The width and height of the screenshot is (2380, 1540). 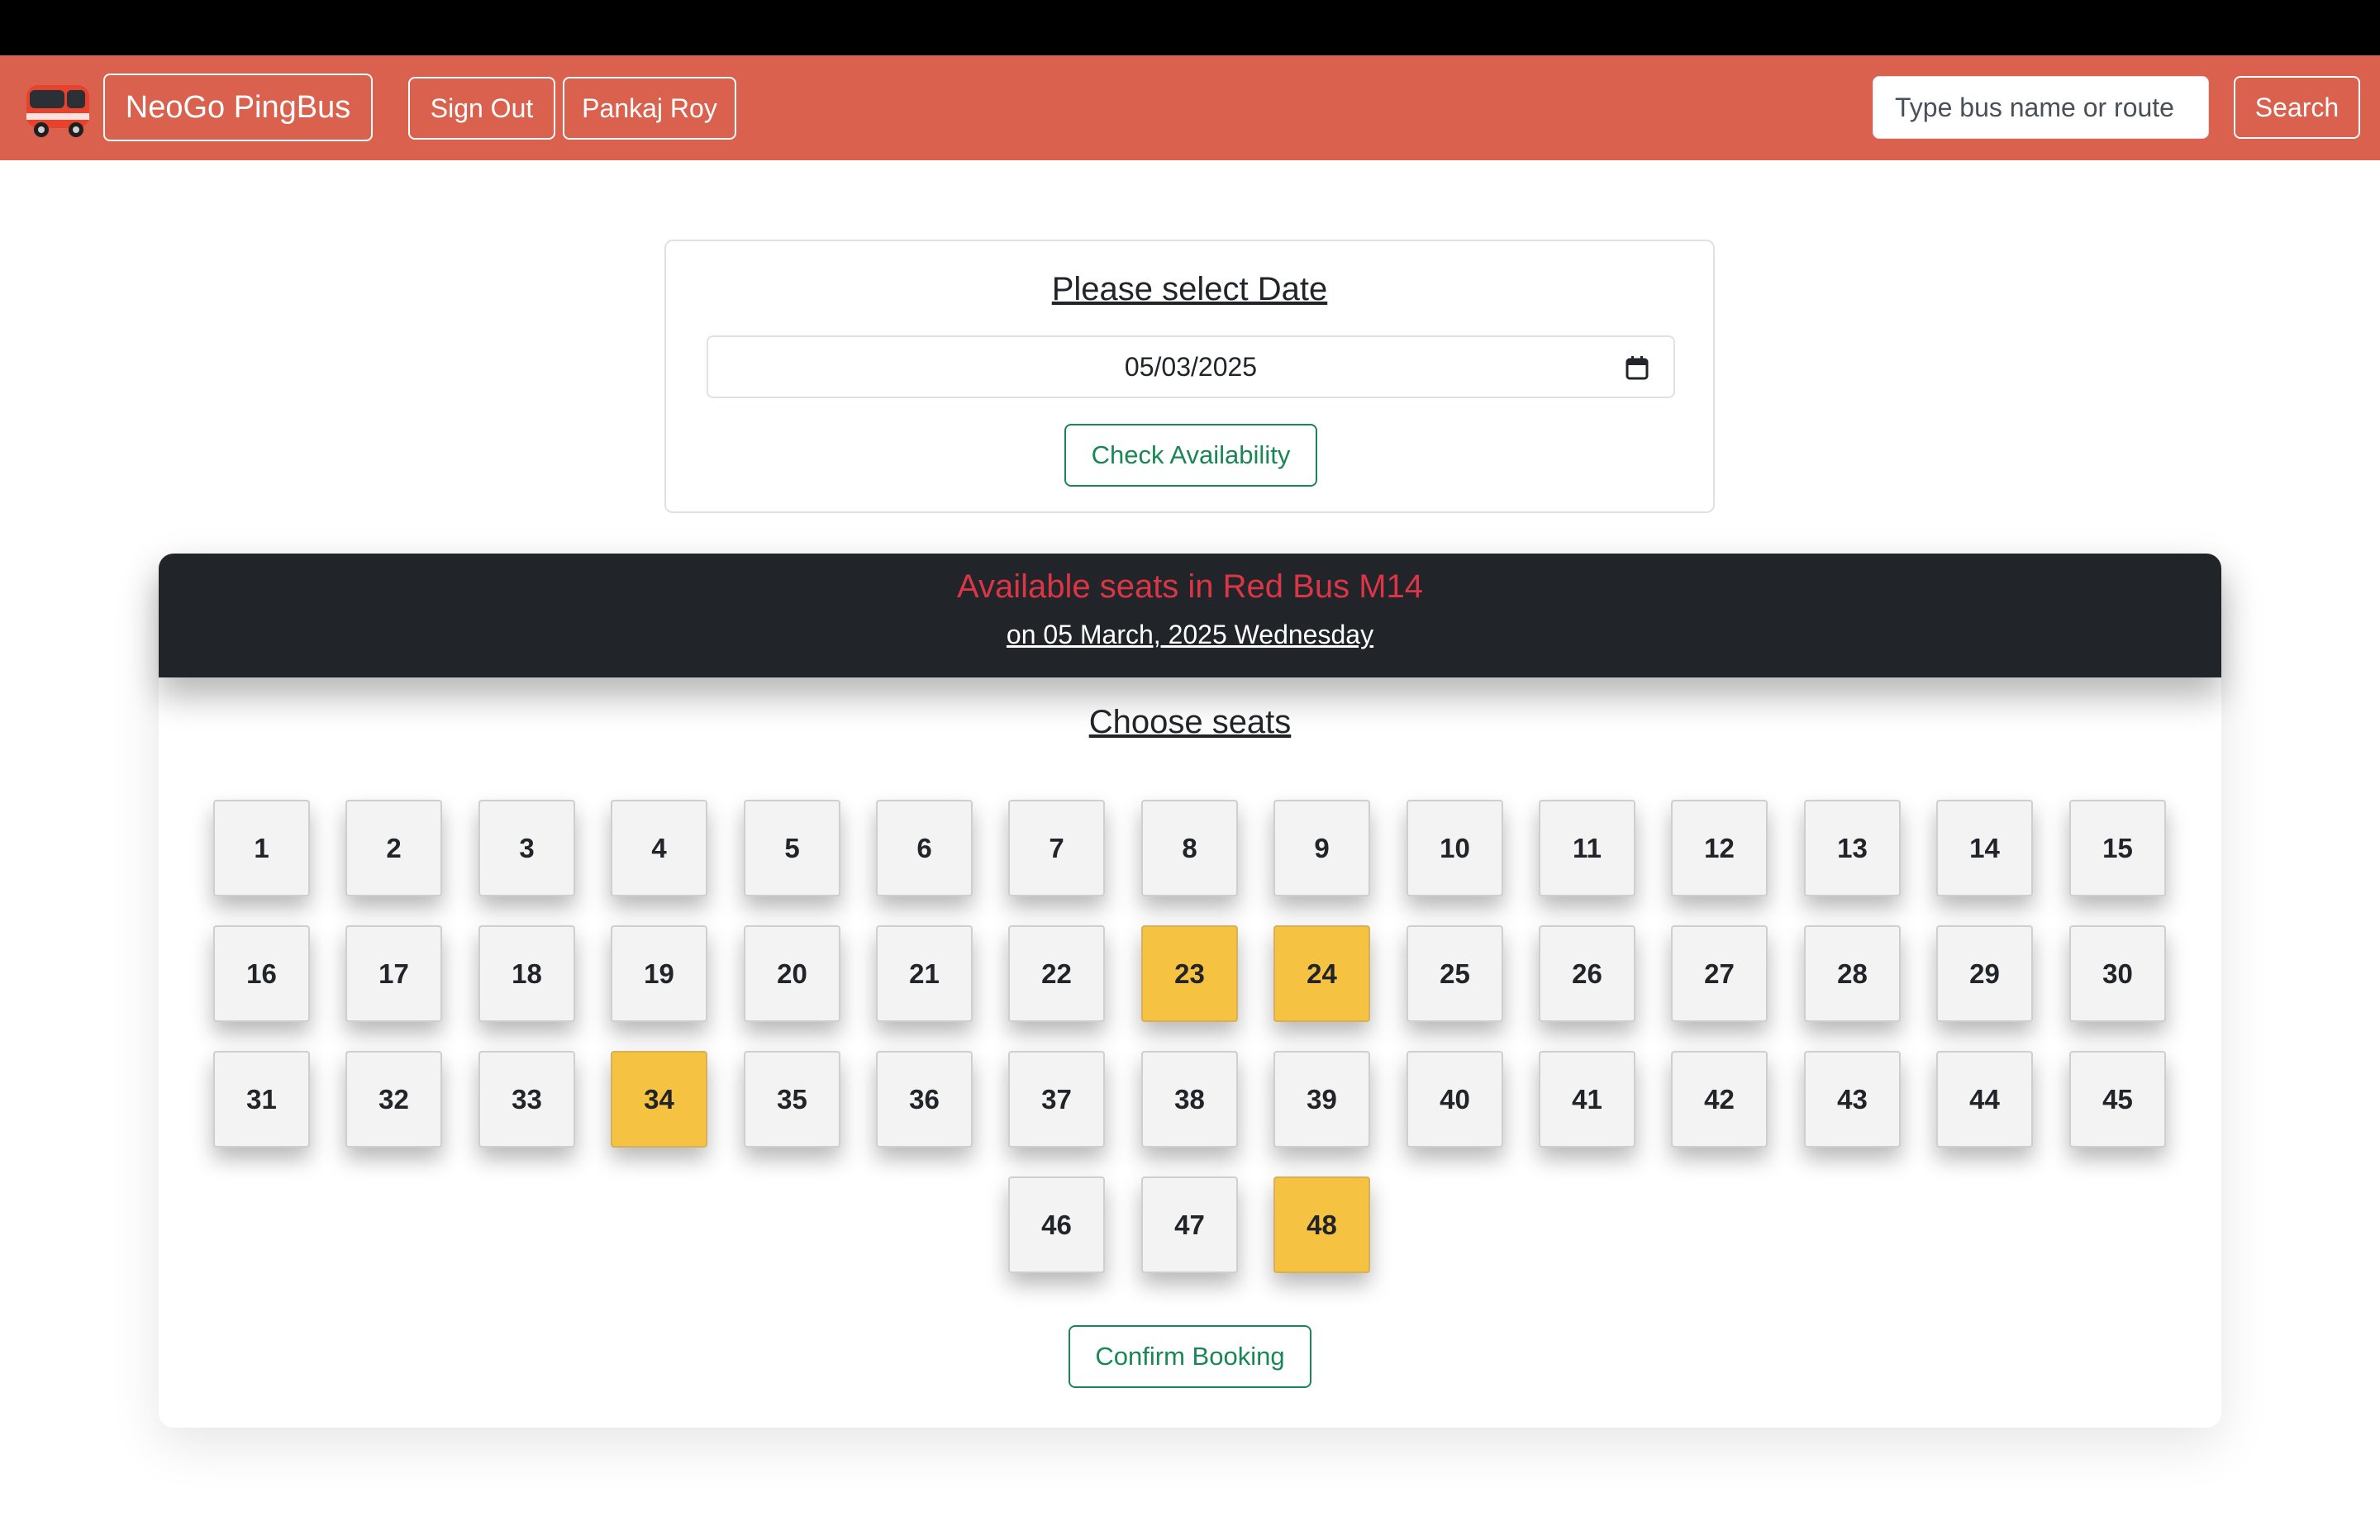 I want to click on seat-32: 32, so click(x=393, y=1099).